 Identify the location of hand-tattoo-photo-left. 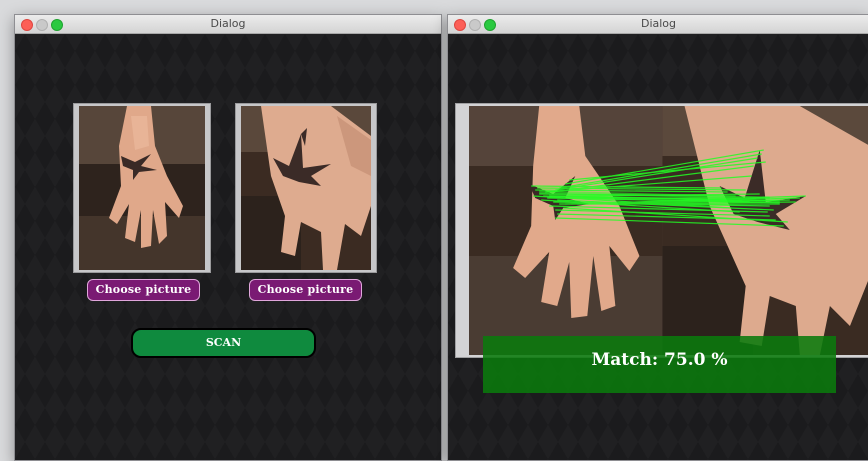
(142, 188).